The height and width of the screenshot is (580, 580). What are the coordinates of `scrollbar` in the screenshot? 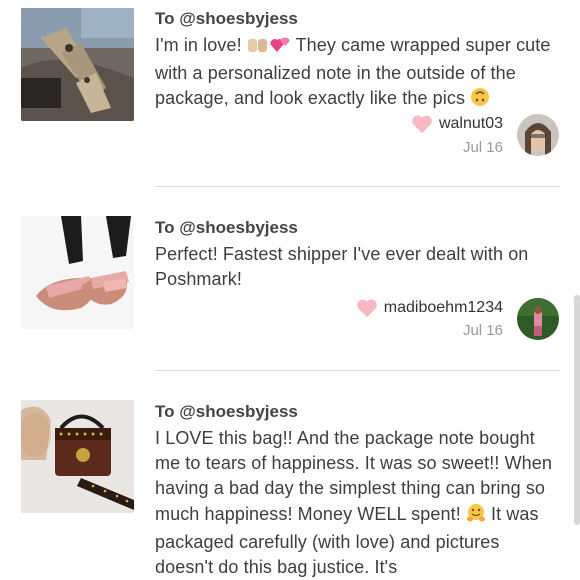 It's located at (577, 410).